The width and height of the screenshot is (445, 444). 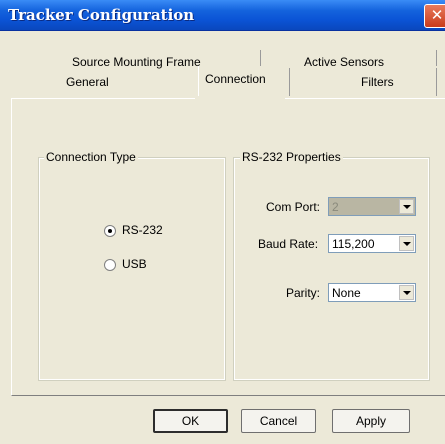 I want to click on radio-rs232, so click(x=110, y=231).